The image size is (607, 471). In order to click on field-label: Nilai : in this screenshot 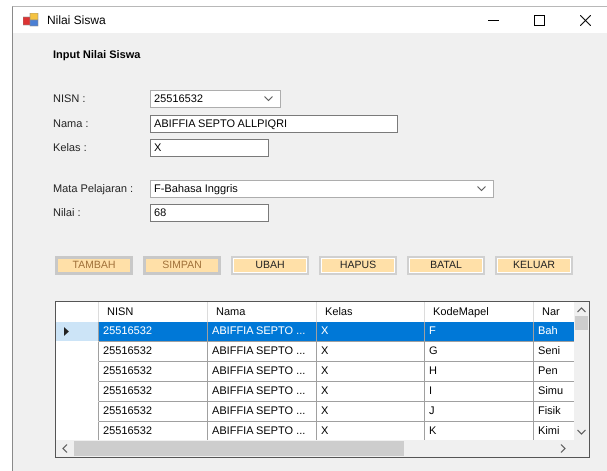, I will do `click(67, 213)`.